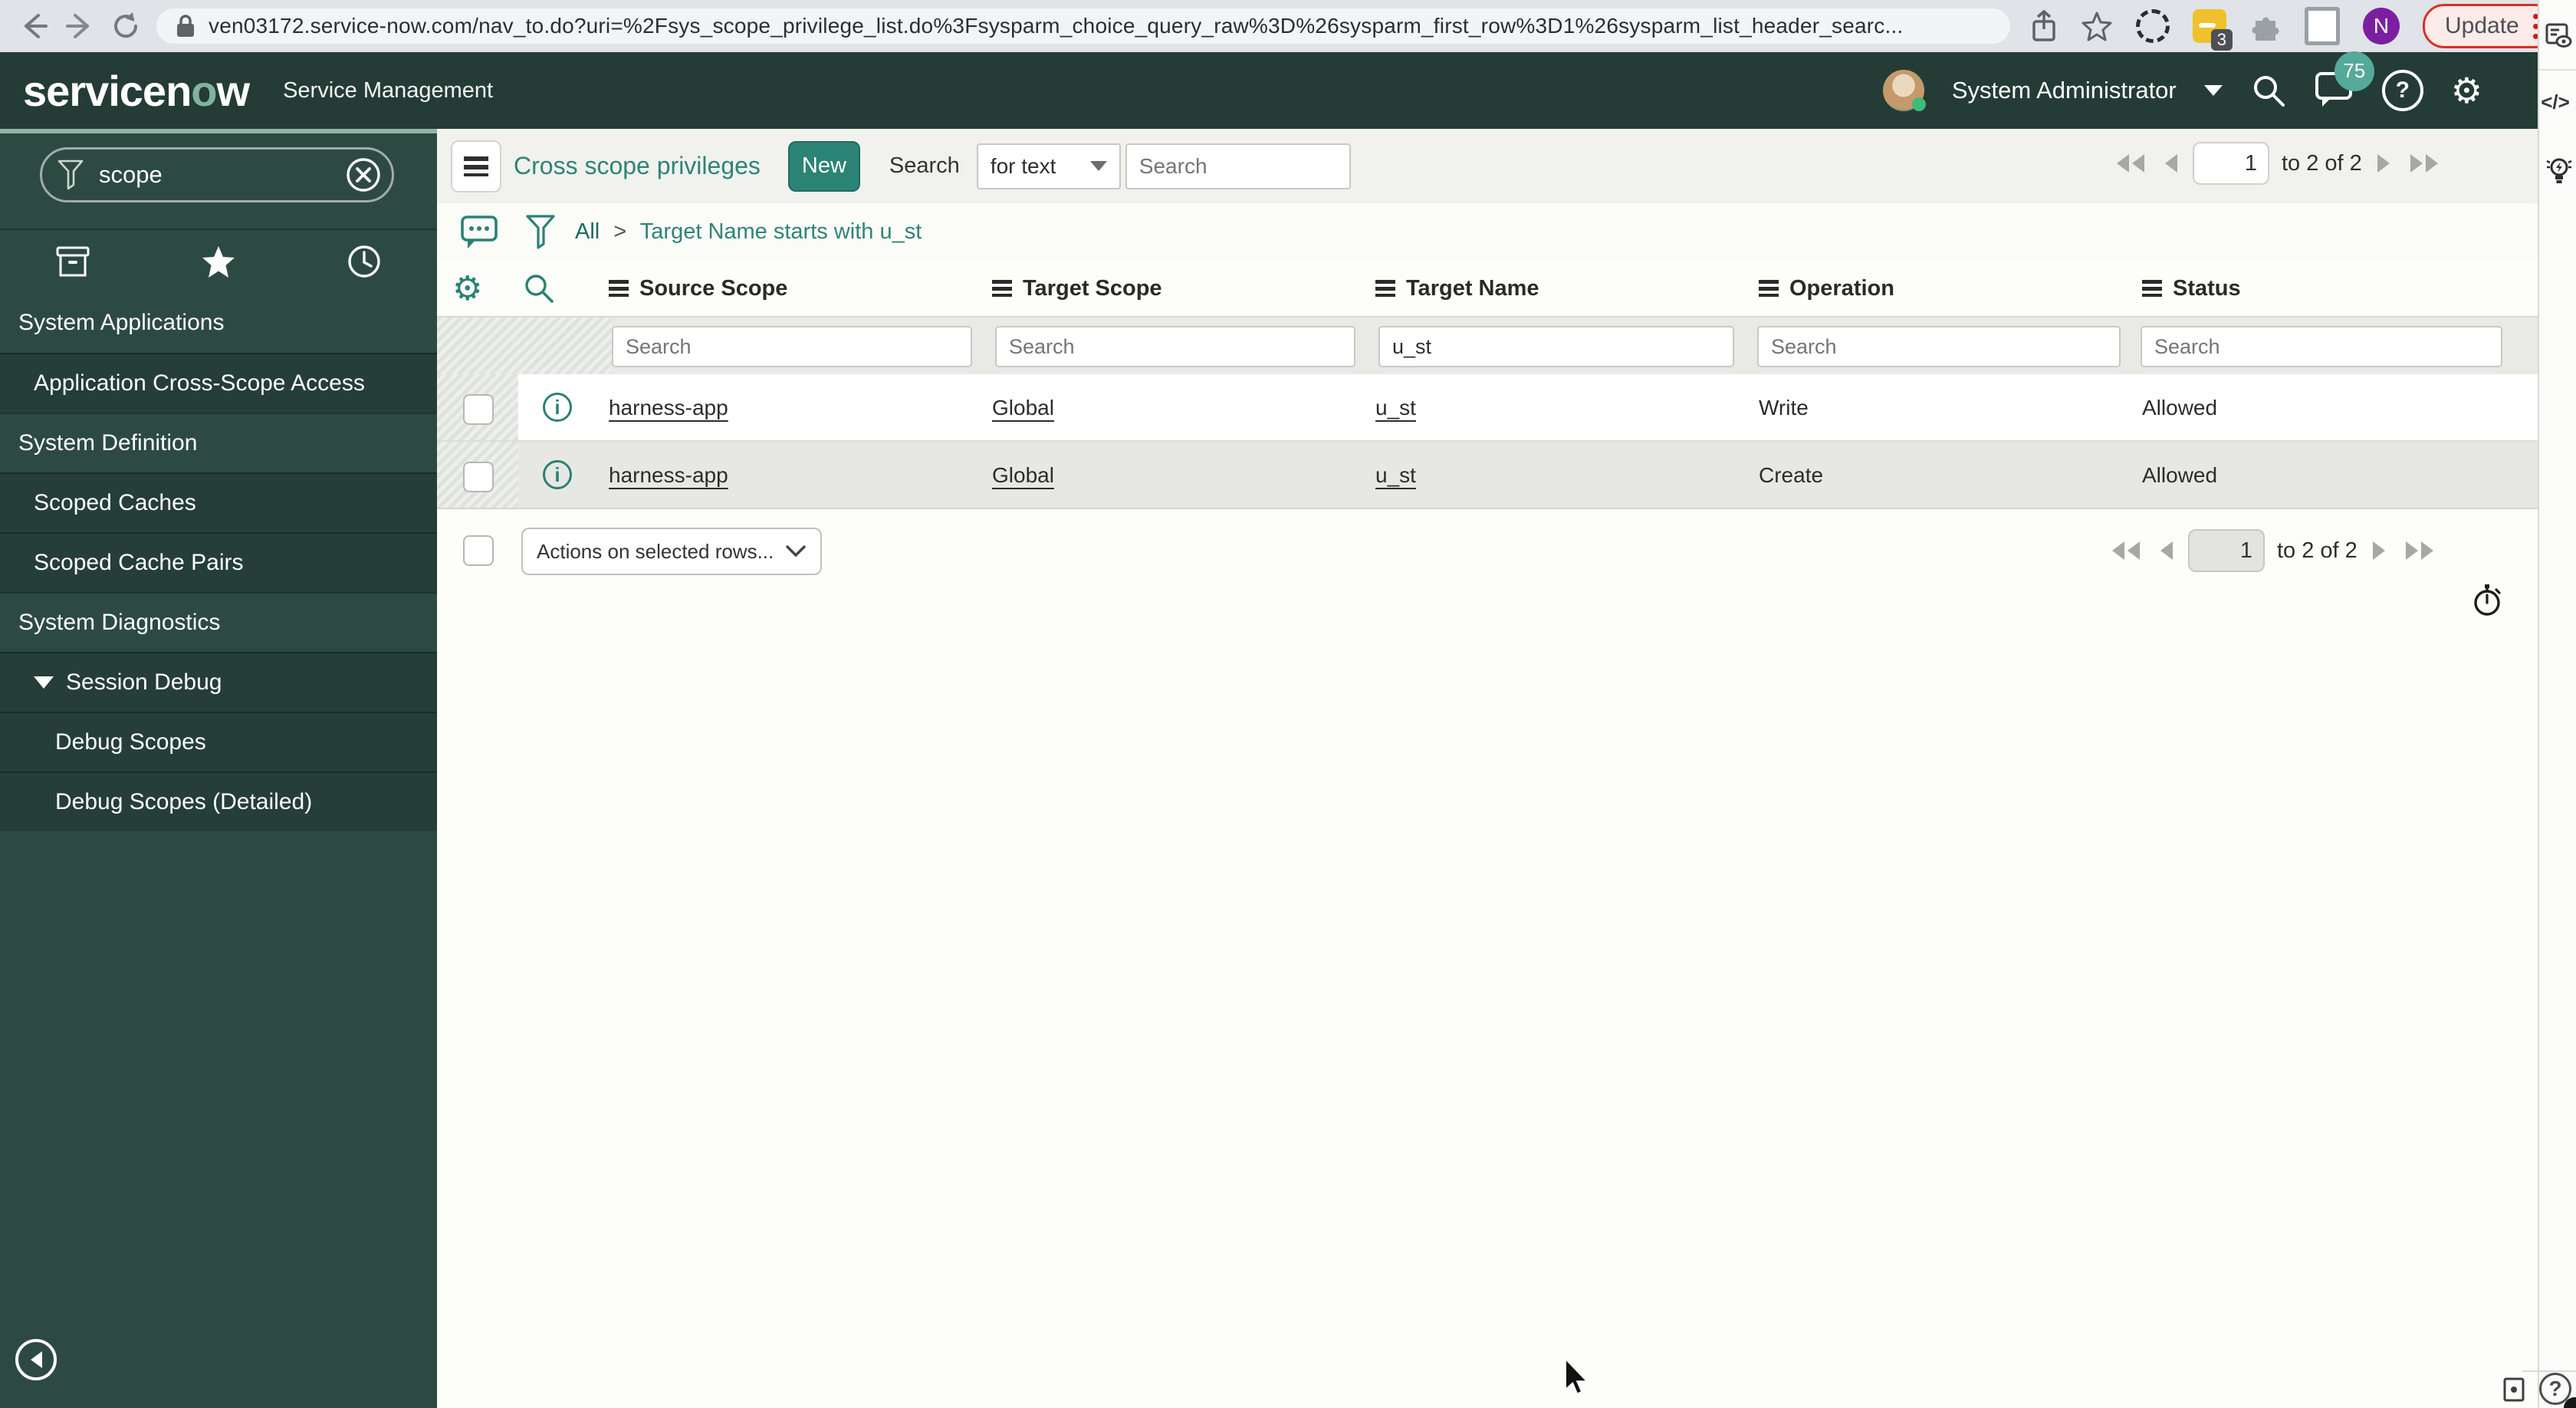 This screenshot has width=2576, height=1408. I want to click on side-panel-icon, so click(2322, 26).